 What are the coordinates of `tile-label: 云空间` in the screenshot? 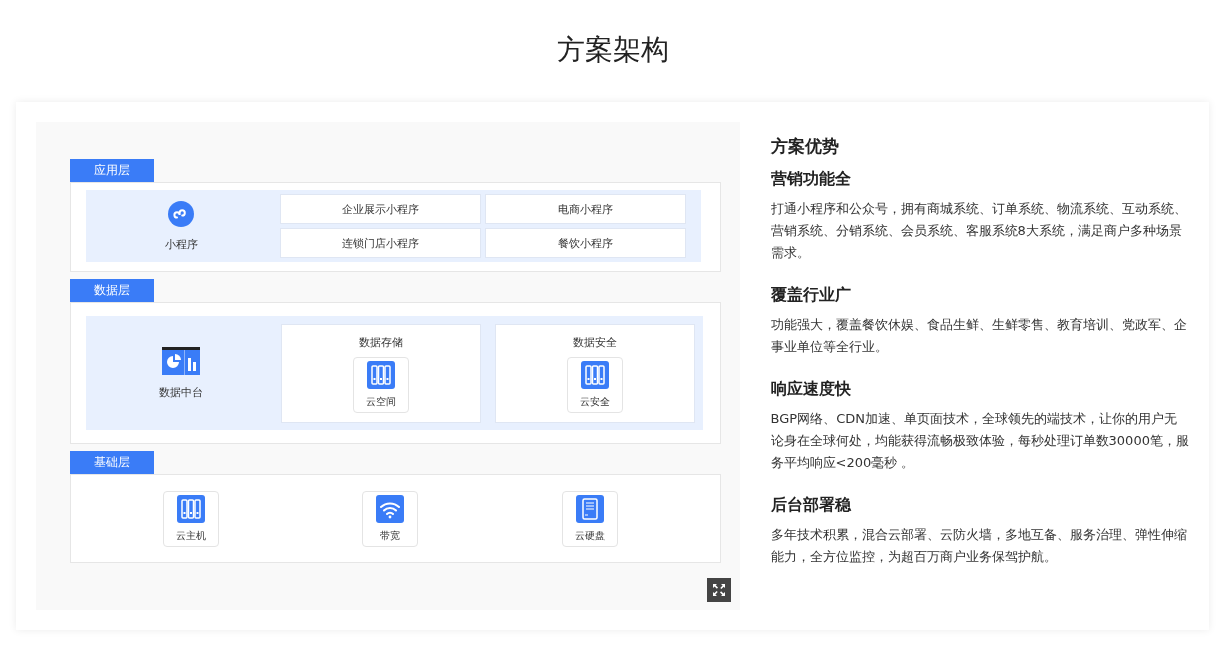 It's located at (380, 402).